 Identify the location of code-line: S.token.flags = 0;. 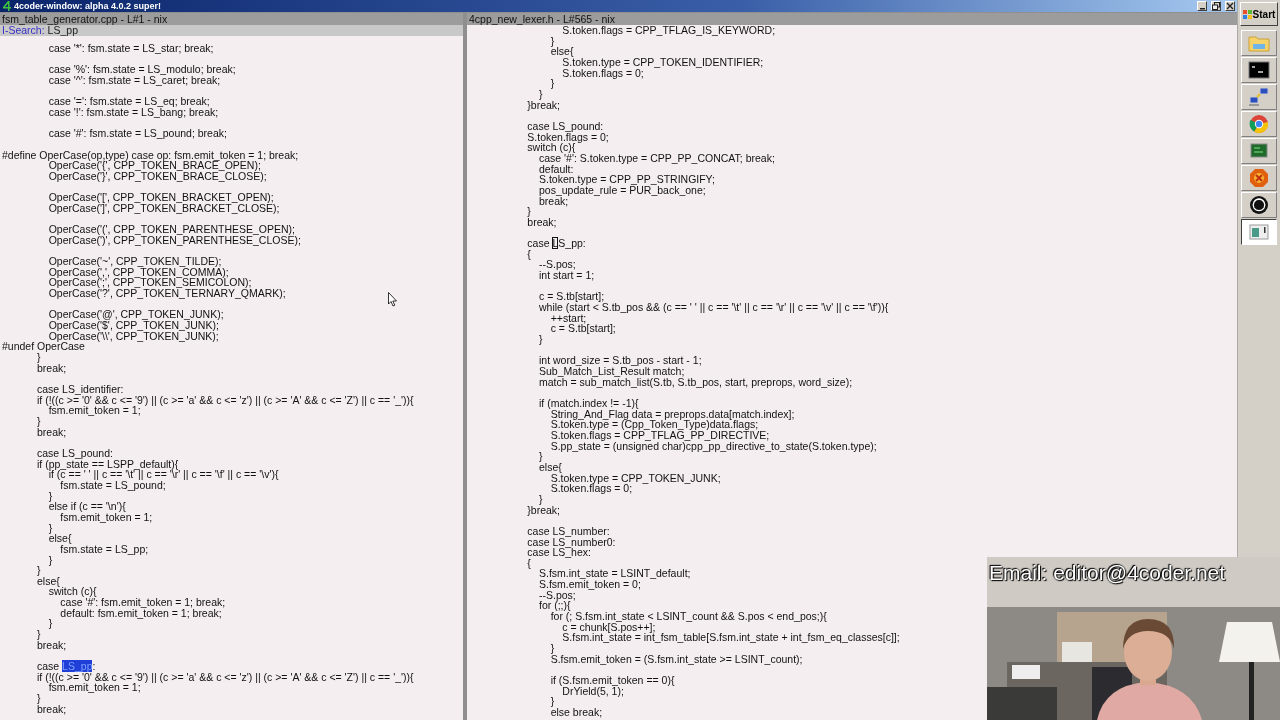
(591, 488).